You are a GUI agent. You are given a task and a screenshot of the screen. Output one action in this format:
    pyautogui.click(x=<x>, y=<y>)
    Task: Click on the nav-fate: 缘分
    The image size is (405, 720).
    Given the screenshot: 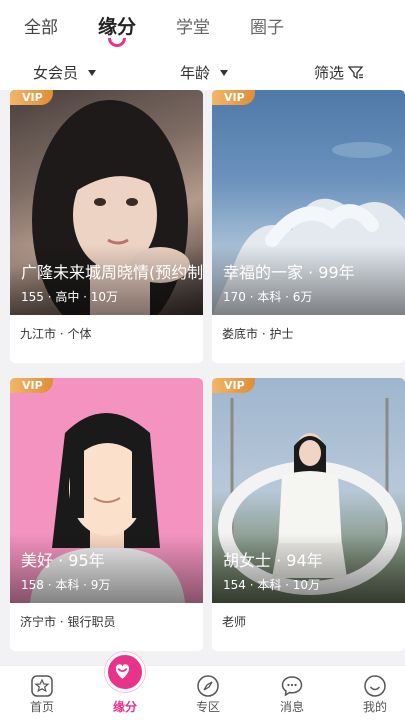 What is the action you would take?
    pyautogui.click(x=125, y=686)
    